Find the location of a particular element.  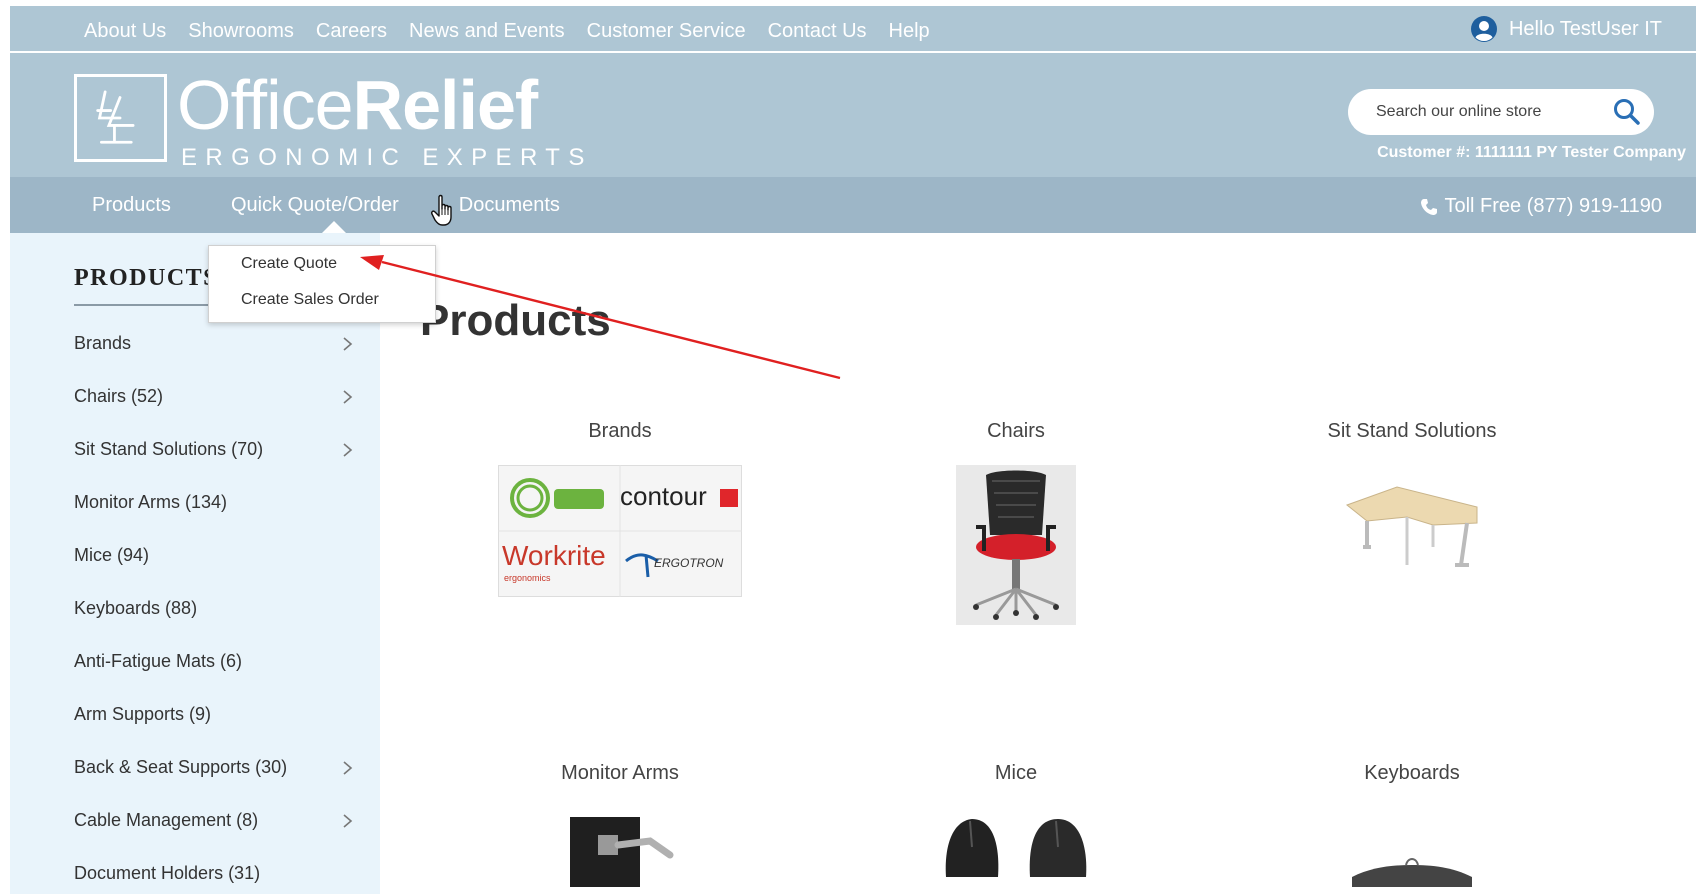

user-greeting: Hello TestUser IT is located at coordinates (1566, 29).